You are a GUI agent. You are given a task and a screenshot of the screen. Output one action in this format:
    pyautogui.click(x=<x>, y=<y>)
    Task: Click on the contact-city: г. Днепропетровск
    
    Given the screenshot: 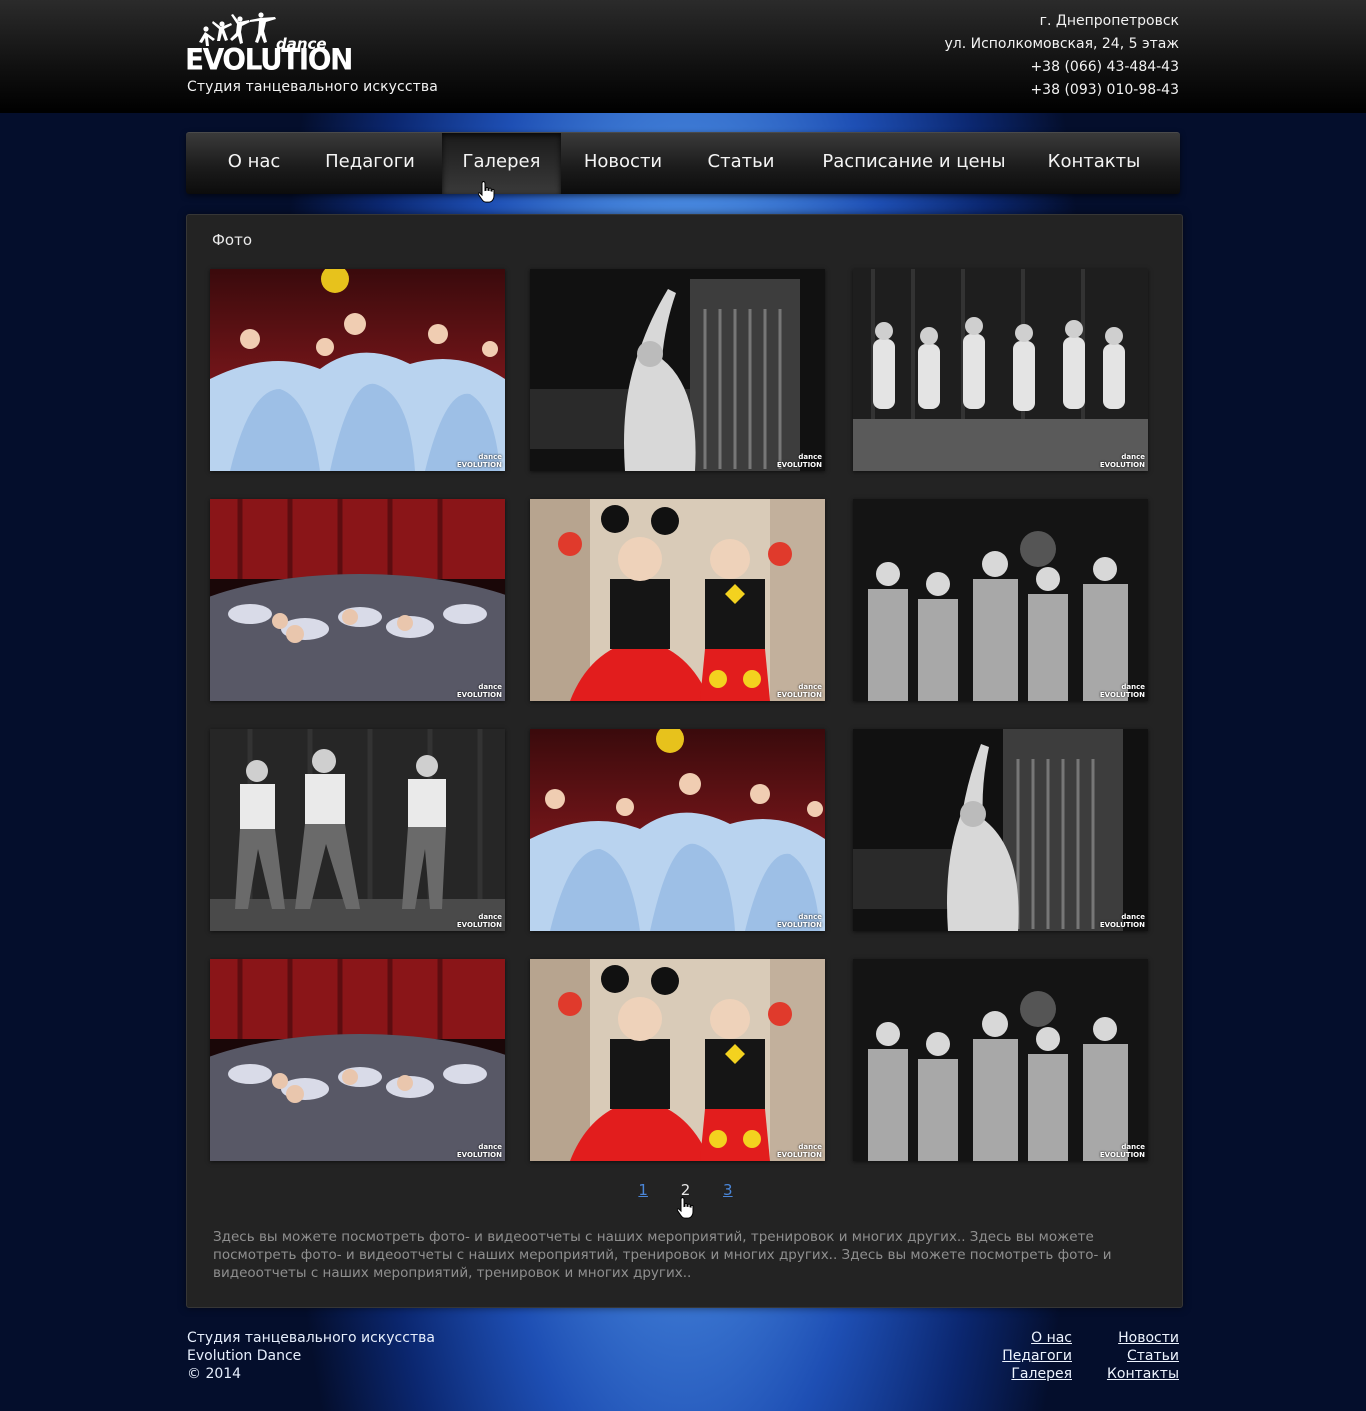 What is the action you would take?
    pyautogui.click(x=1109, y=21)
    